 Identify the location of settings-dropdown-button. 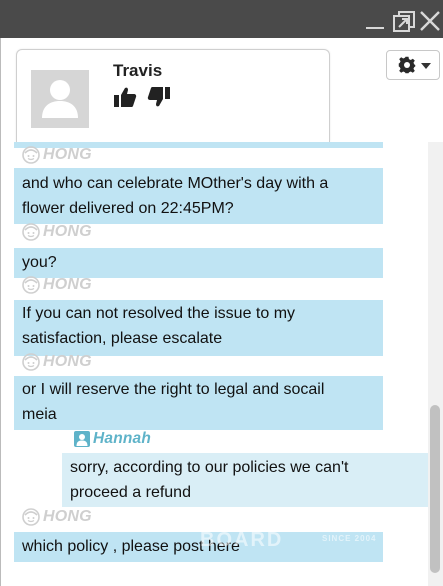
(413, 65).